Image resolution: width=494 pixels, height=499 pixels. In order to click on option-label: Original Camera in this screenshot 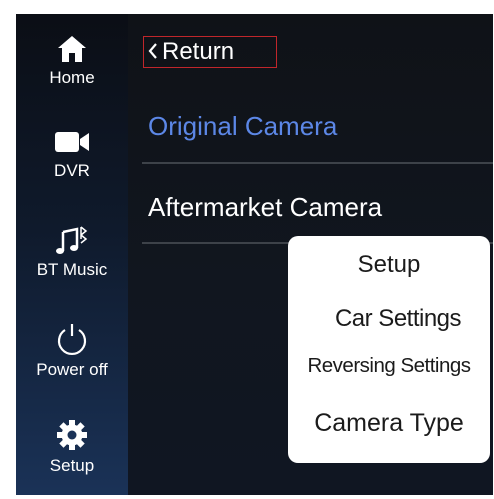, I will do `click(243, 126)`.